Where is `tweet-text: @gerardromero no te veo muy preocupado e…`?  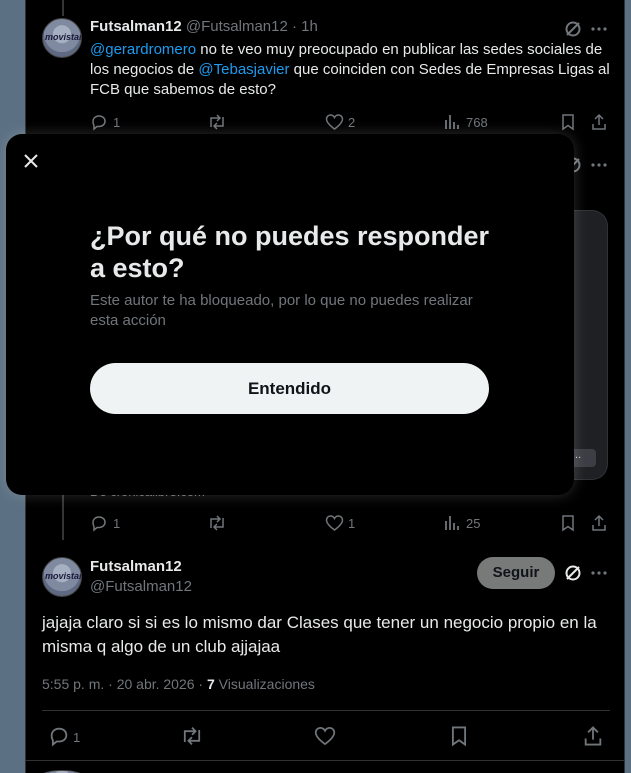
tweet-text: @gerardromero no te veo muy preocupado e… is located at coordinates (350, 70).